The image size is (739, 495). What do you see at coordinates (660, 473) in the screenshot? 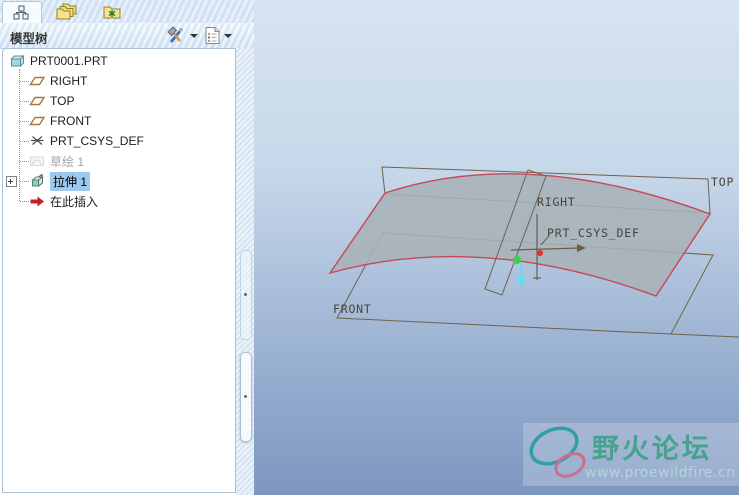
I see `watermark-url: www.proewildfire.cn` at bounding box center [660, 473].